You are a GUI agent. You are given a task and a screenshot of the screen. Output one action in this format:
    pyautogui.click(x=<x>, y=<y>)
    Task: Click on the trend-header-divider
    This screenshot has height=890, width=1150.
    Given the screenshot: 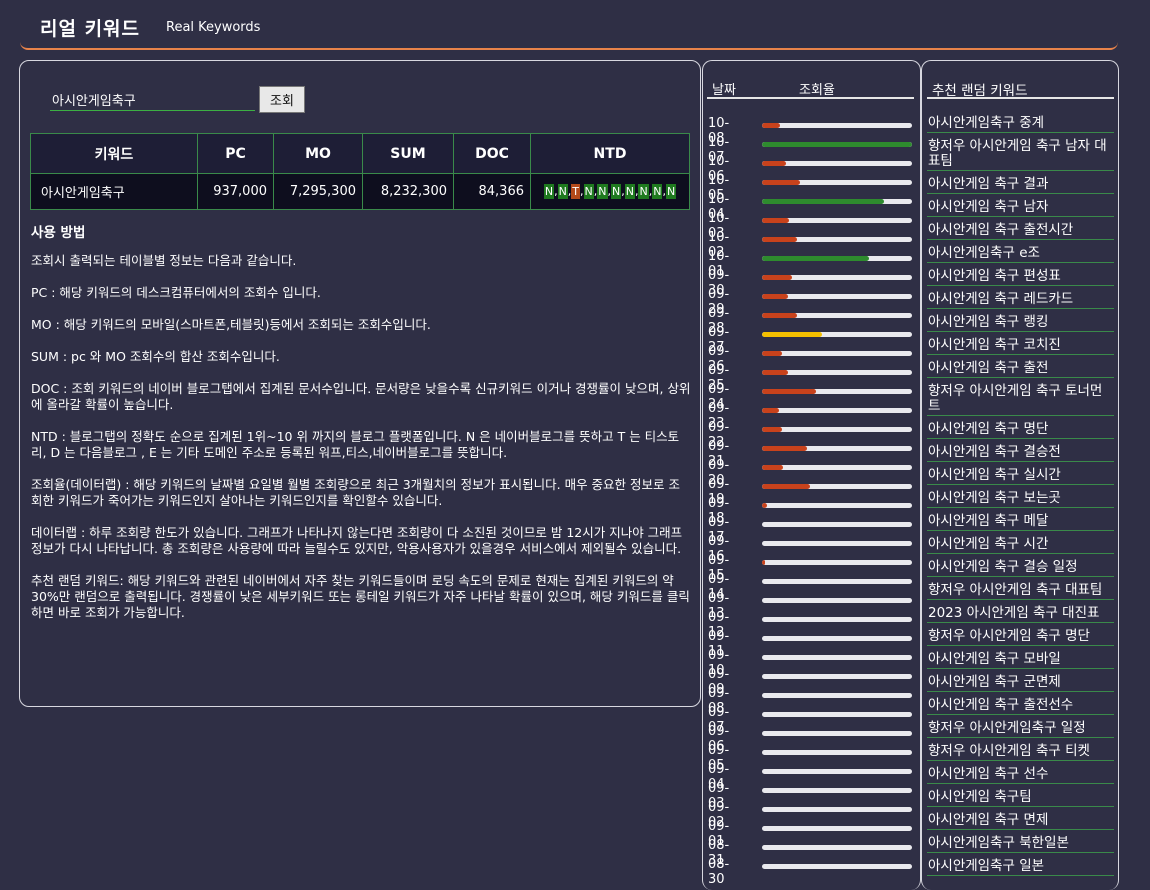 What is the action you would take?
    pyautogui.click(x=810, y=98)
    